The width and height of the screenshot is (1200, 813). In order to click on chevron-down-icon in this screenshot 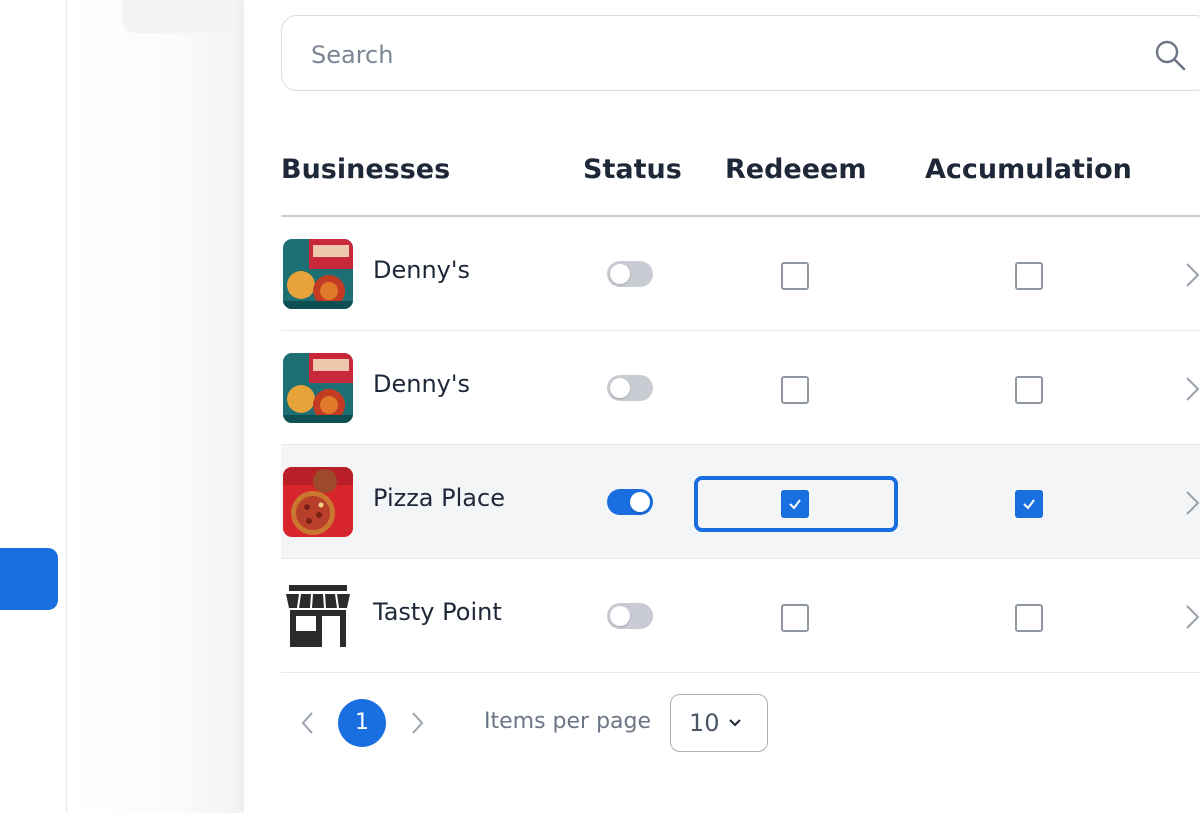, I will do `click(735, 723)`.